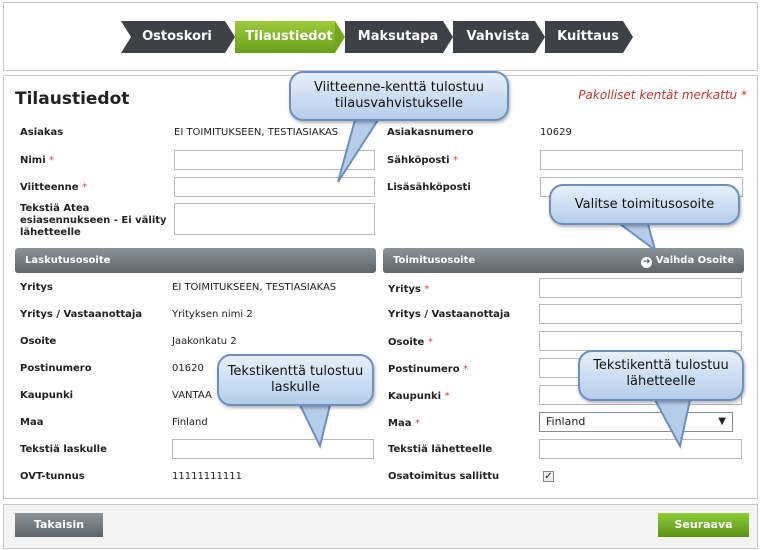 This screenshot has width=761, height=550. What do you see at coordinates (661, 375) in the screenshot?
I see `callout-lahetteelle: Tekstikenttä tulostuu lähetteelle` at bounding box center [661, 375].